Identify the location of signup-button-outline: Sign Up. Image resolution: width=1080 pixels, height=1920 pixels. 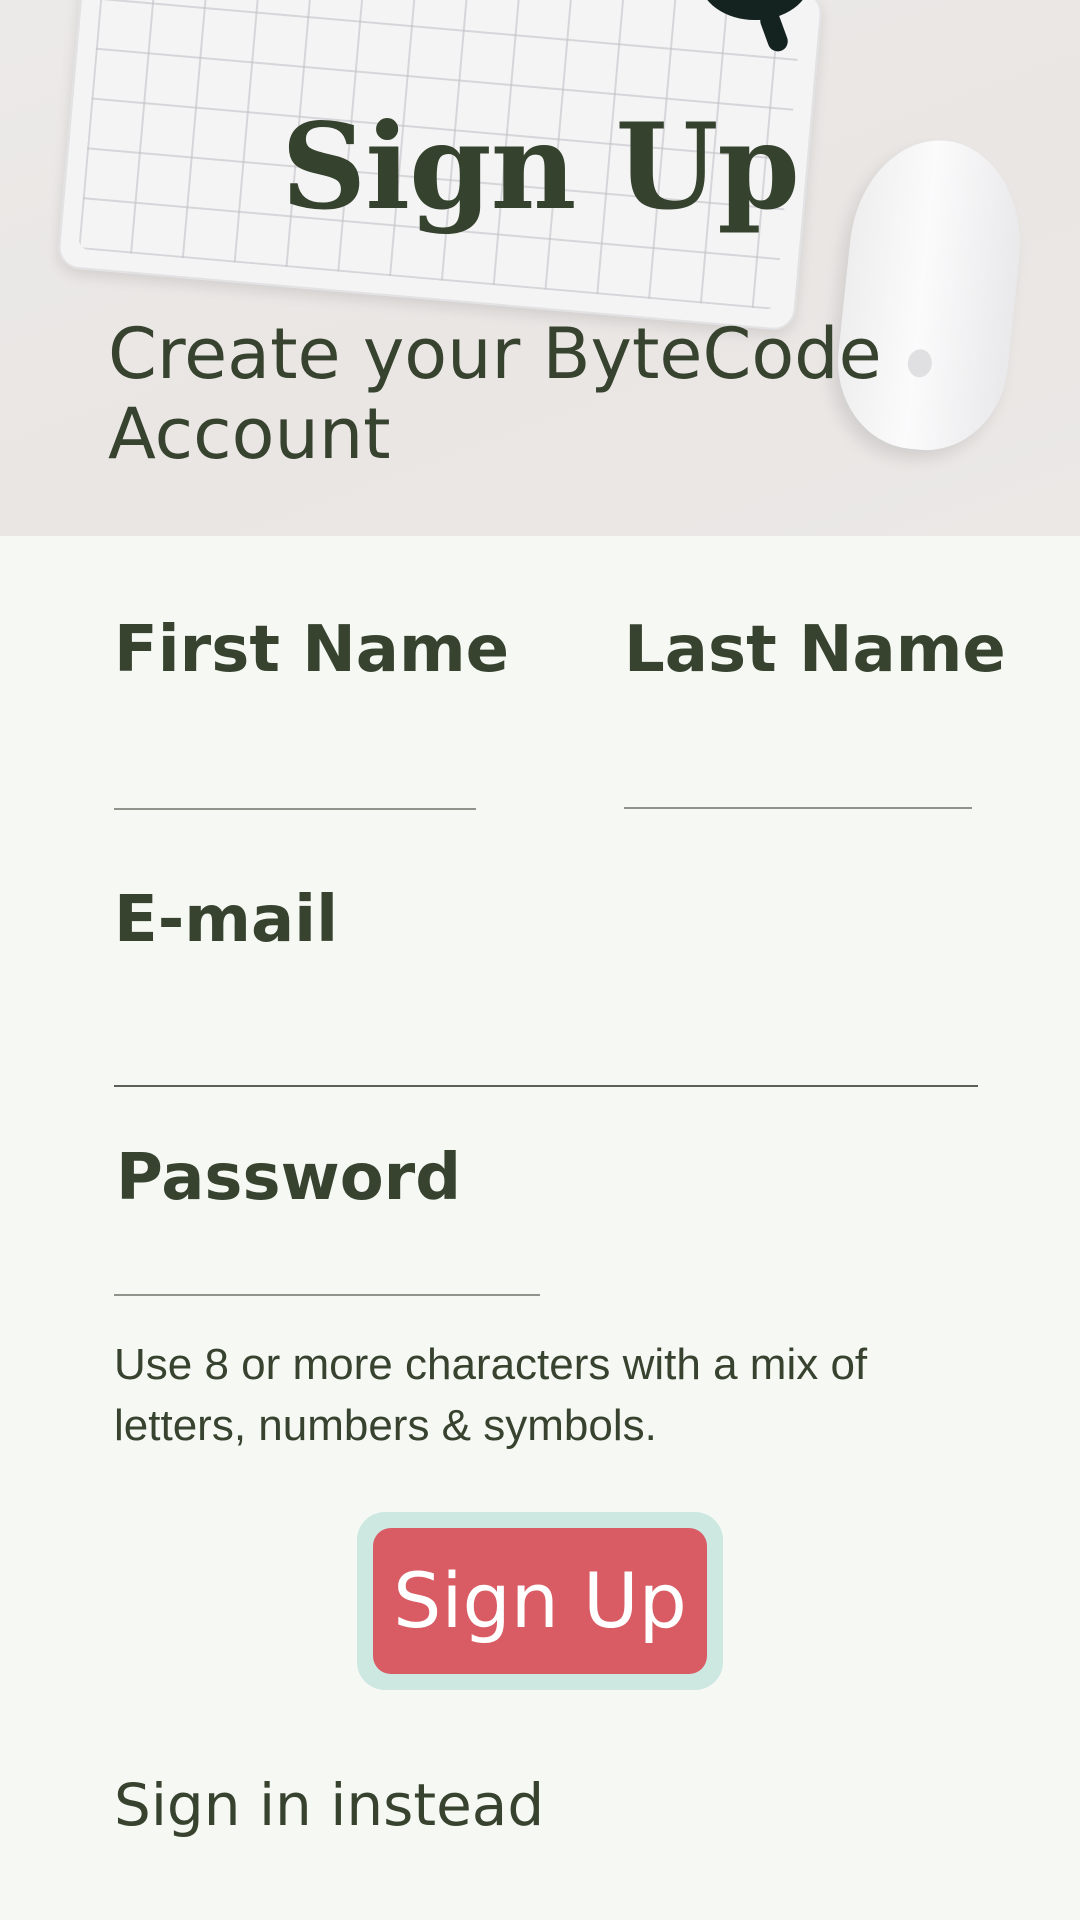
(540, 1601).